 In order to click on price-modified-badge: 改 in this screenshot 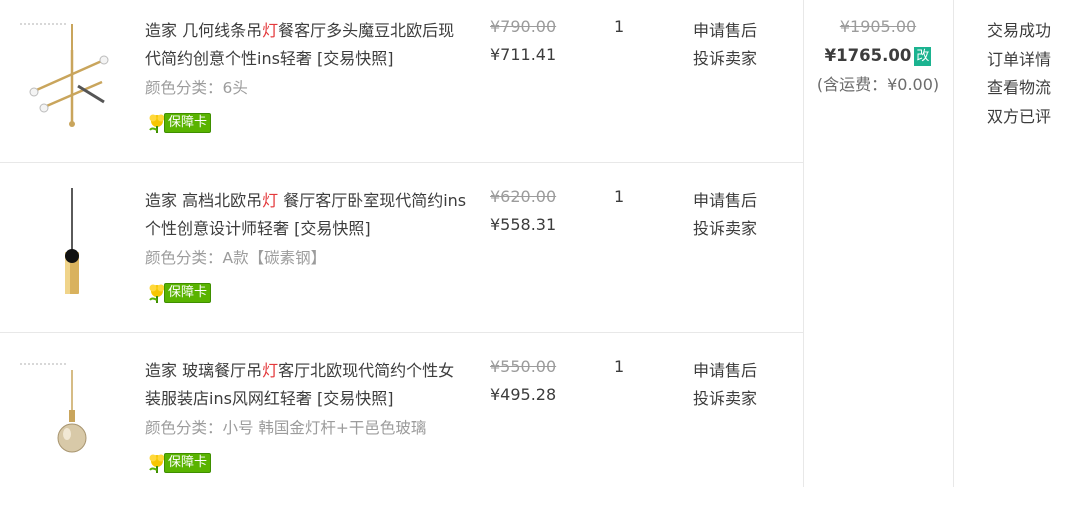, I will do `click(923, 56)`.